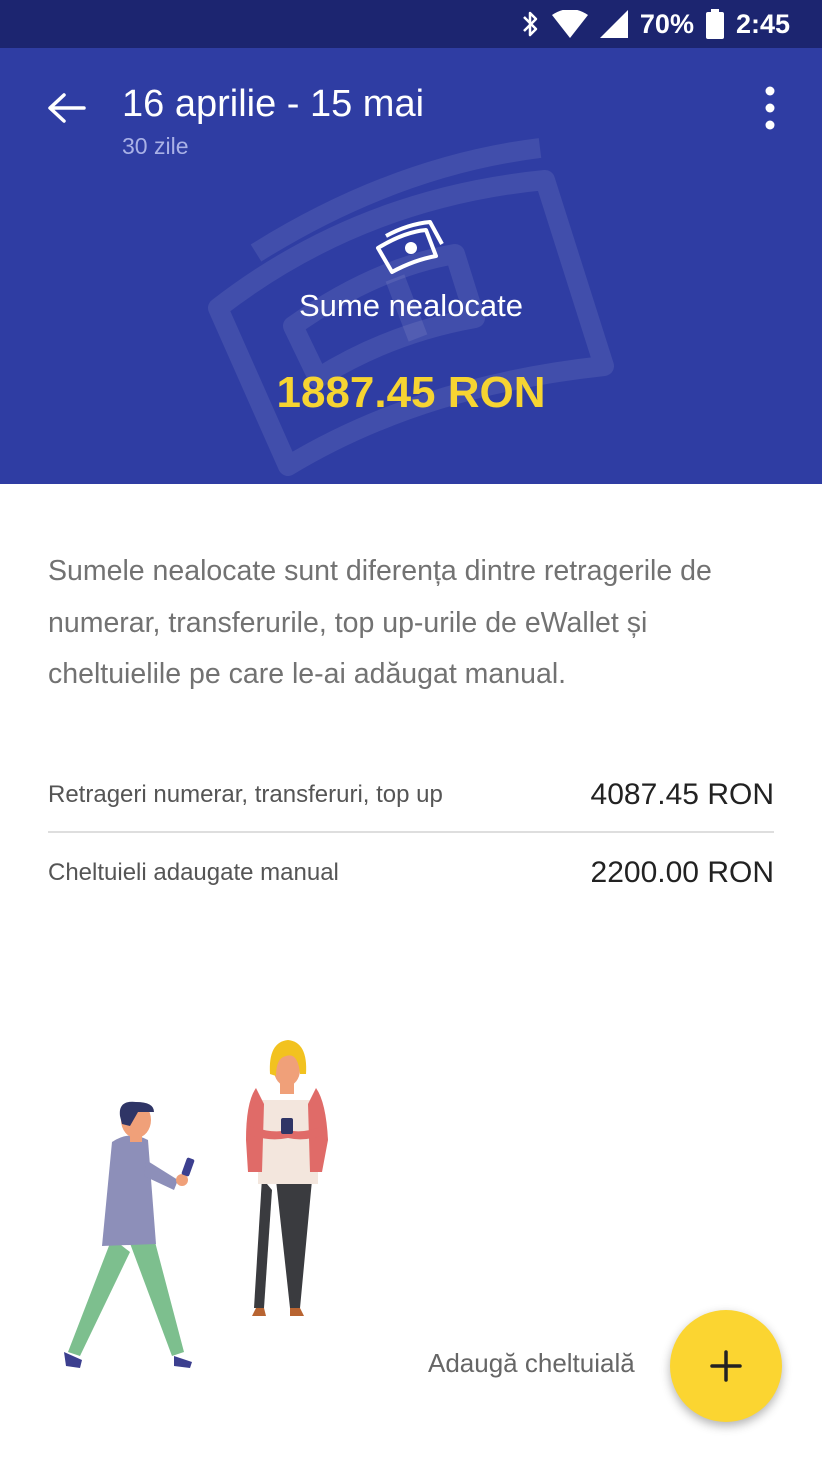  I want to click on more-vert-icon, so click(770, 108).